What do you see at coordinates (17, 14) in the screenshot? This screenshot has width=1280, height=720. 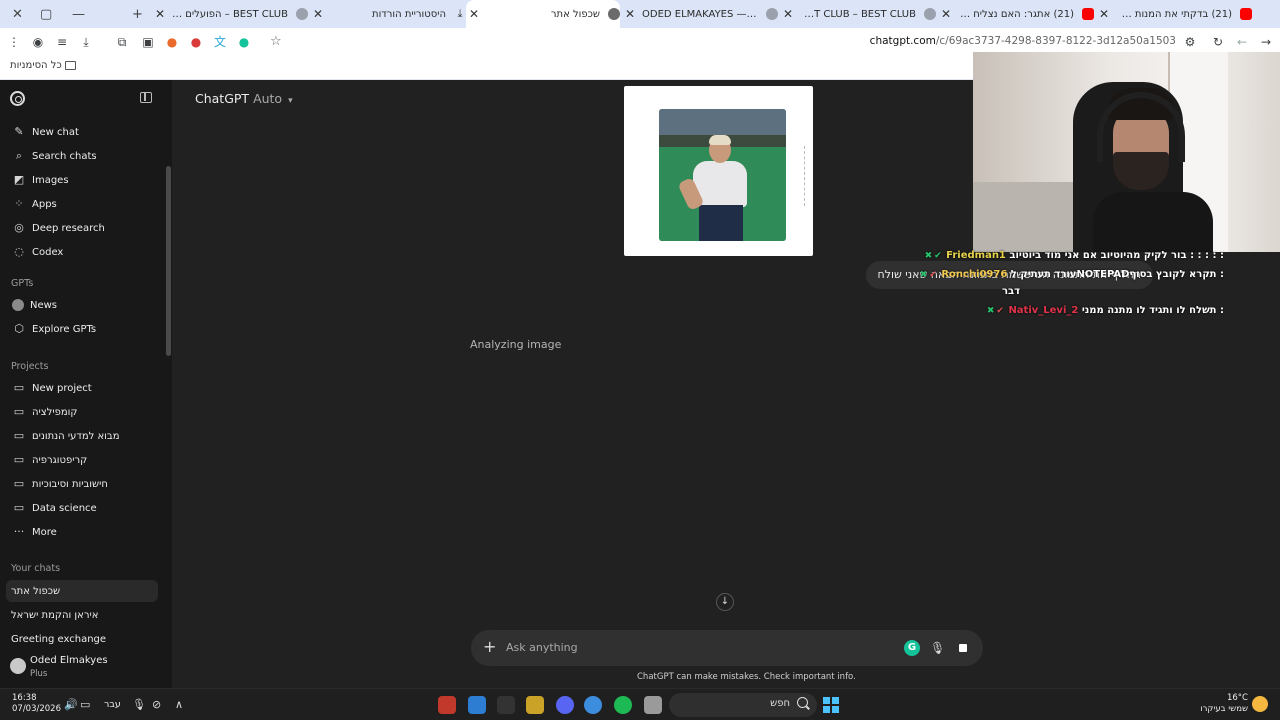 I see `window-close-icon: ✕` at bounding box center [17, 14].